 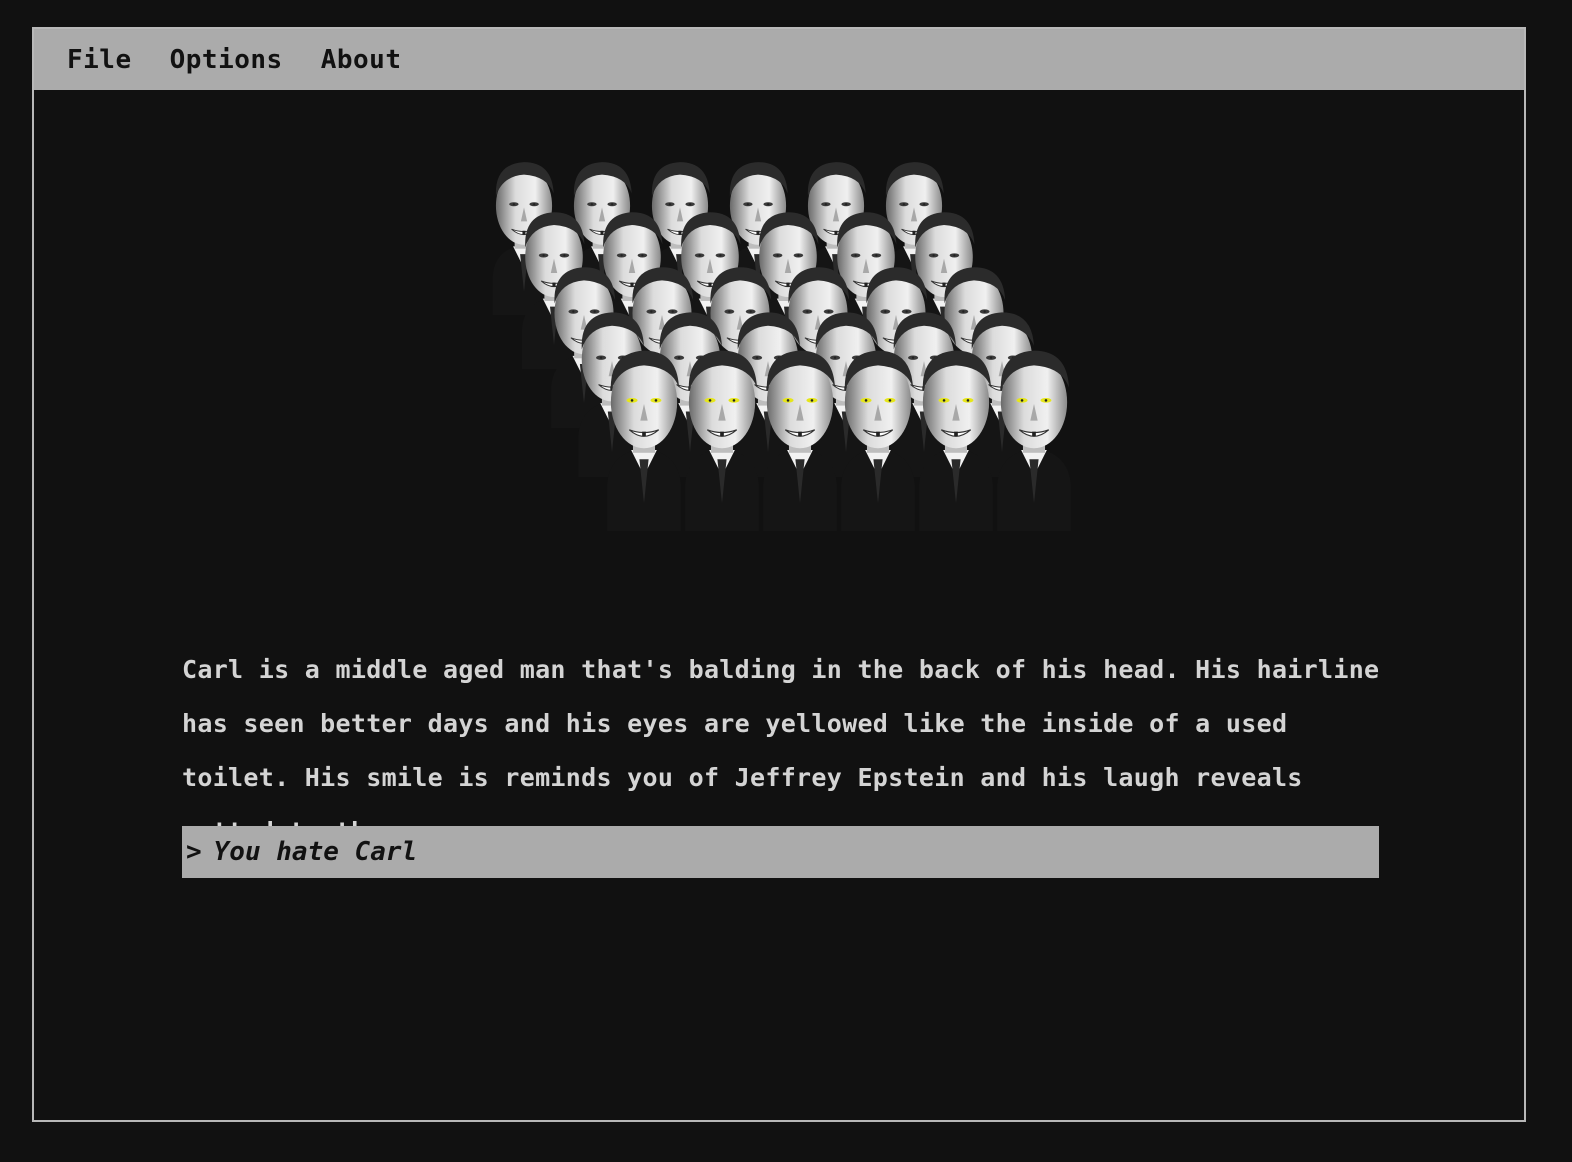 What do you see at coordinates (194, 852) in the screenshot?
I see `prompt-chevron: >` at bounding box center [194, 852].